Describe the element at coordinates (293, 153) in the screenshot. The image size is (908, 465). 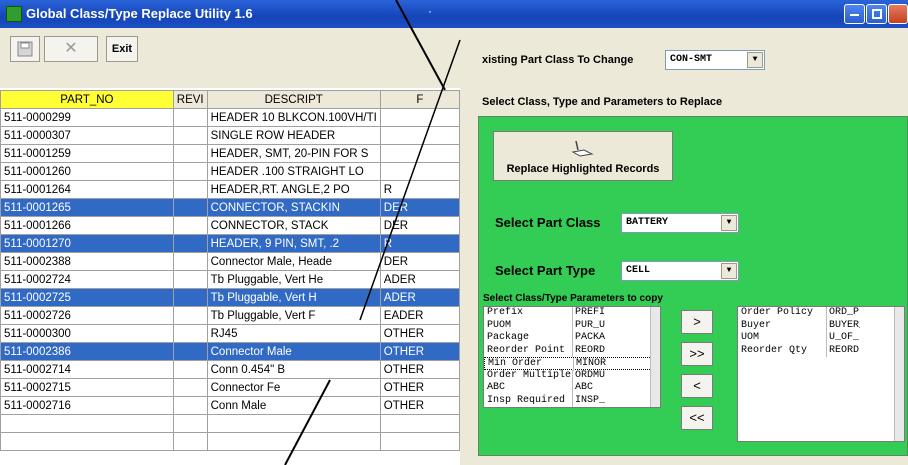
I see `table-cell-desc: HEADER, SMT, 20-PIN FOR S` at that location.